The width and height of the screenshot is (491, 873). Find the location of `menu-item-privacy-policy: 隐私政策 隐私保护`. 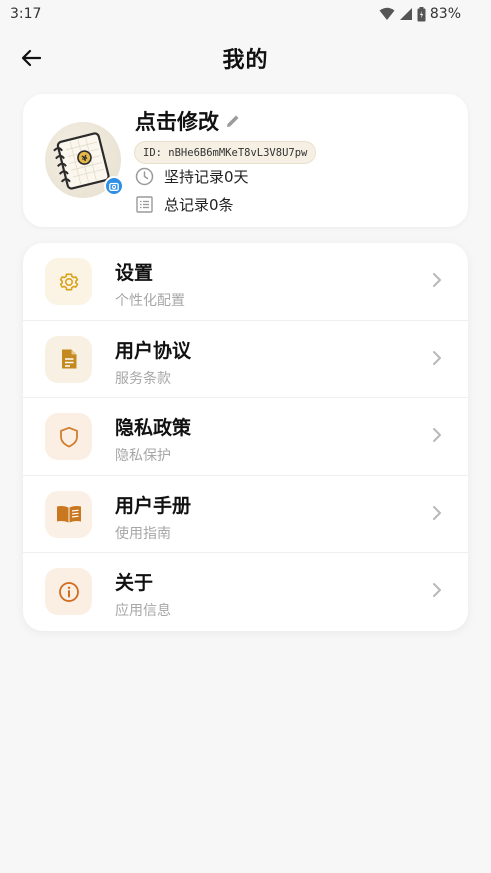

menu-item-privacy-policy: 隐私政策 隐私保护 is located at coordinates (245, 437).